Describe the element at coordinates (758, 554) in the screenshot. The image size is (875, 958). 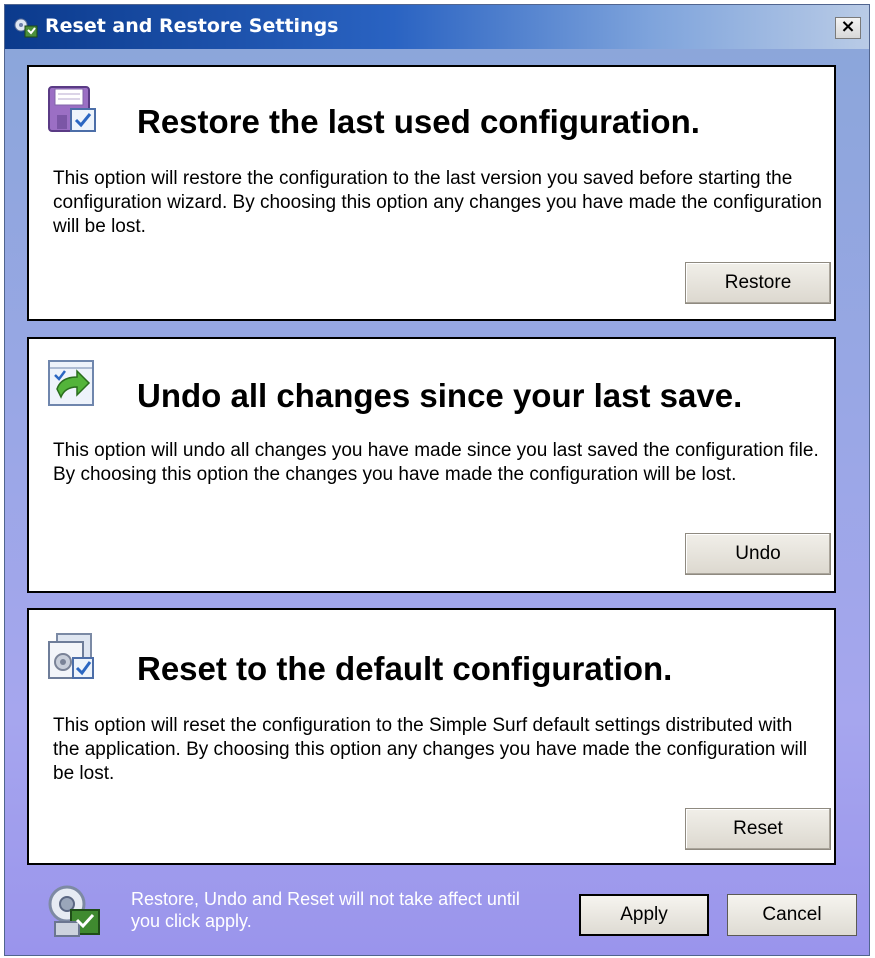
I see `undo-button: Undo` at that location.